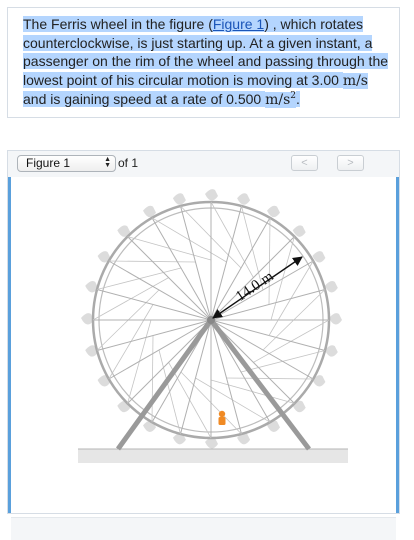 The image size is (414, 540). What do you see at coordinates (238, 24) in the screenshot?
I see `figure-link: Figure 1` at bounding box center [238, 24].